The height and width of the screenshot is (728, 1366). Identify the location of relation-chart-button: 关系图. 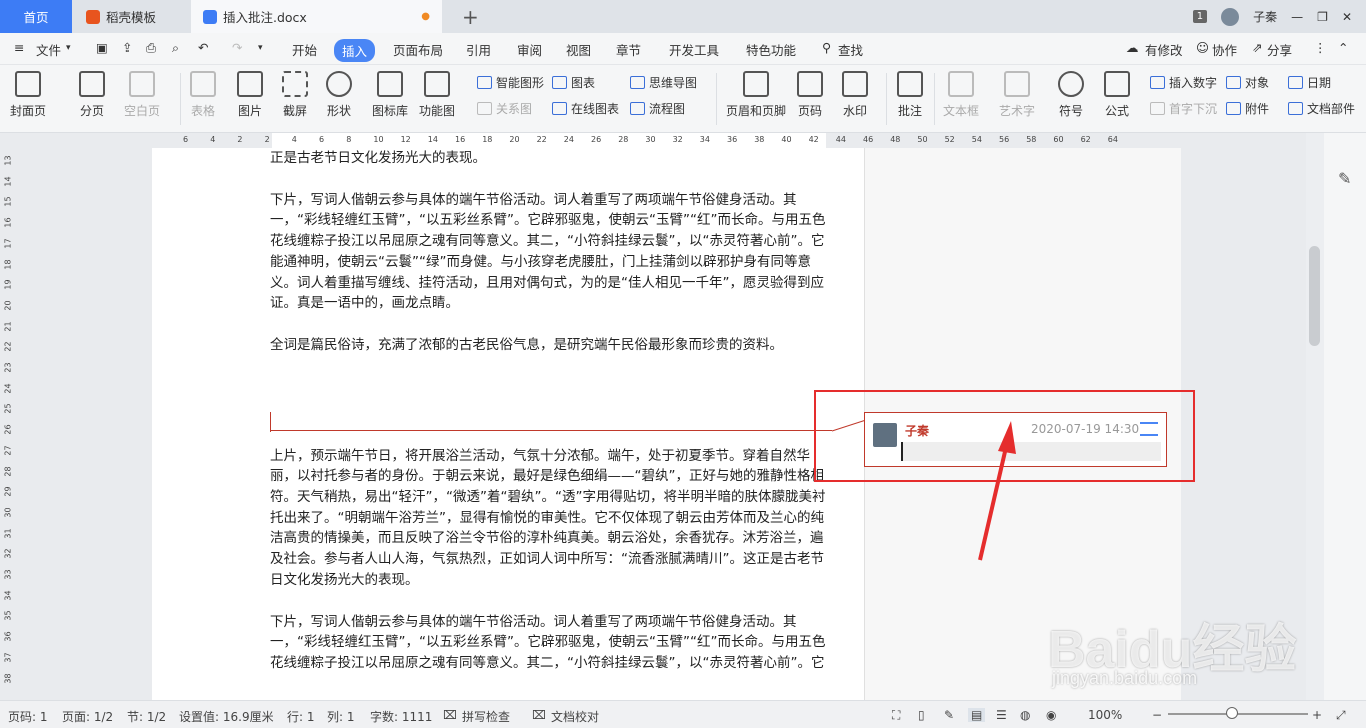
(504, 108).